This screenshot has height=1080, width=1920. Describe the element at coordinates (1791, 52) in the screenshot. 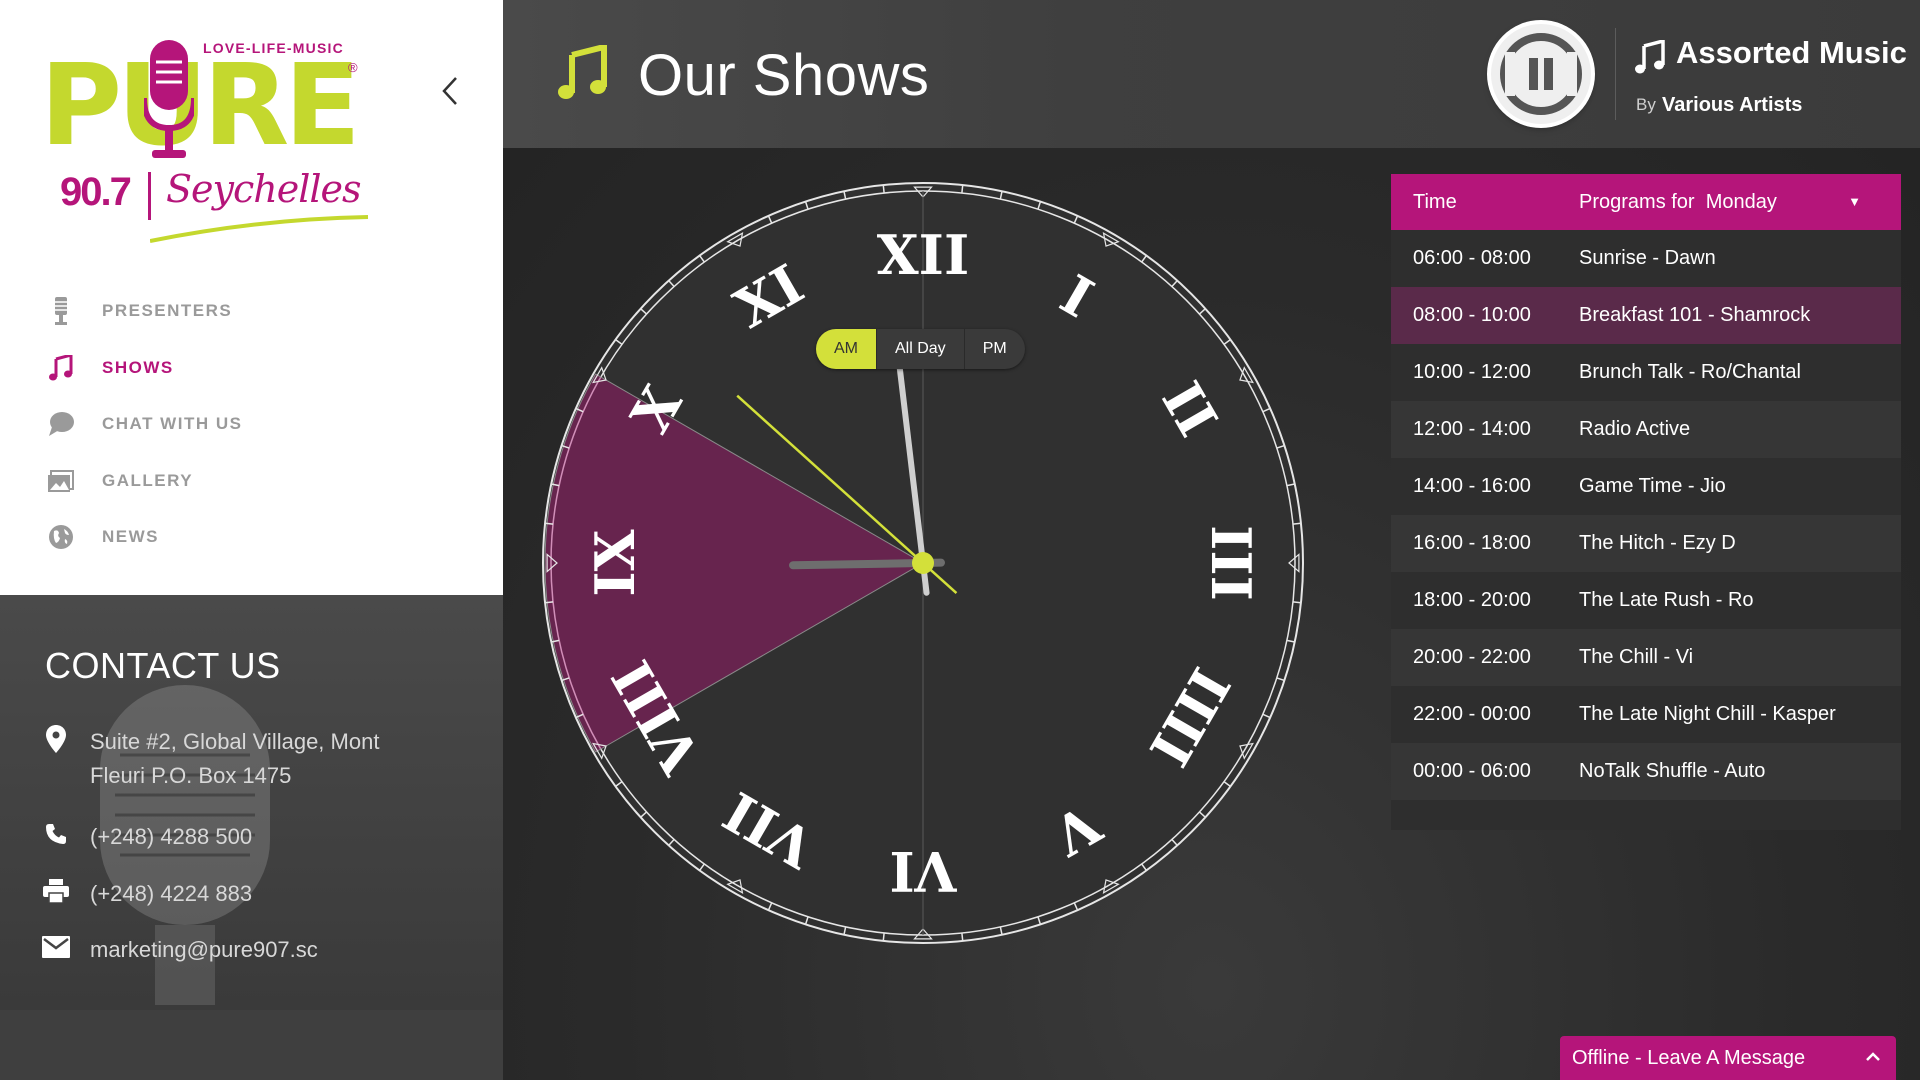

I see `now-playing-title: Assorted Music` at that location.